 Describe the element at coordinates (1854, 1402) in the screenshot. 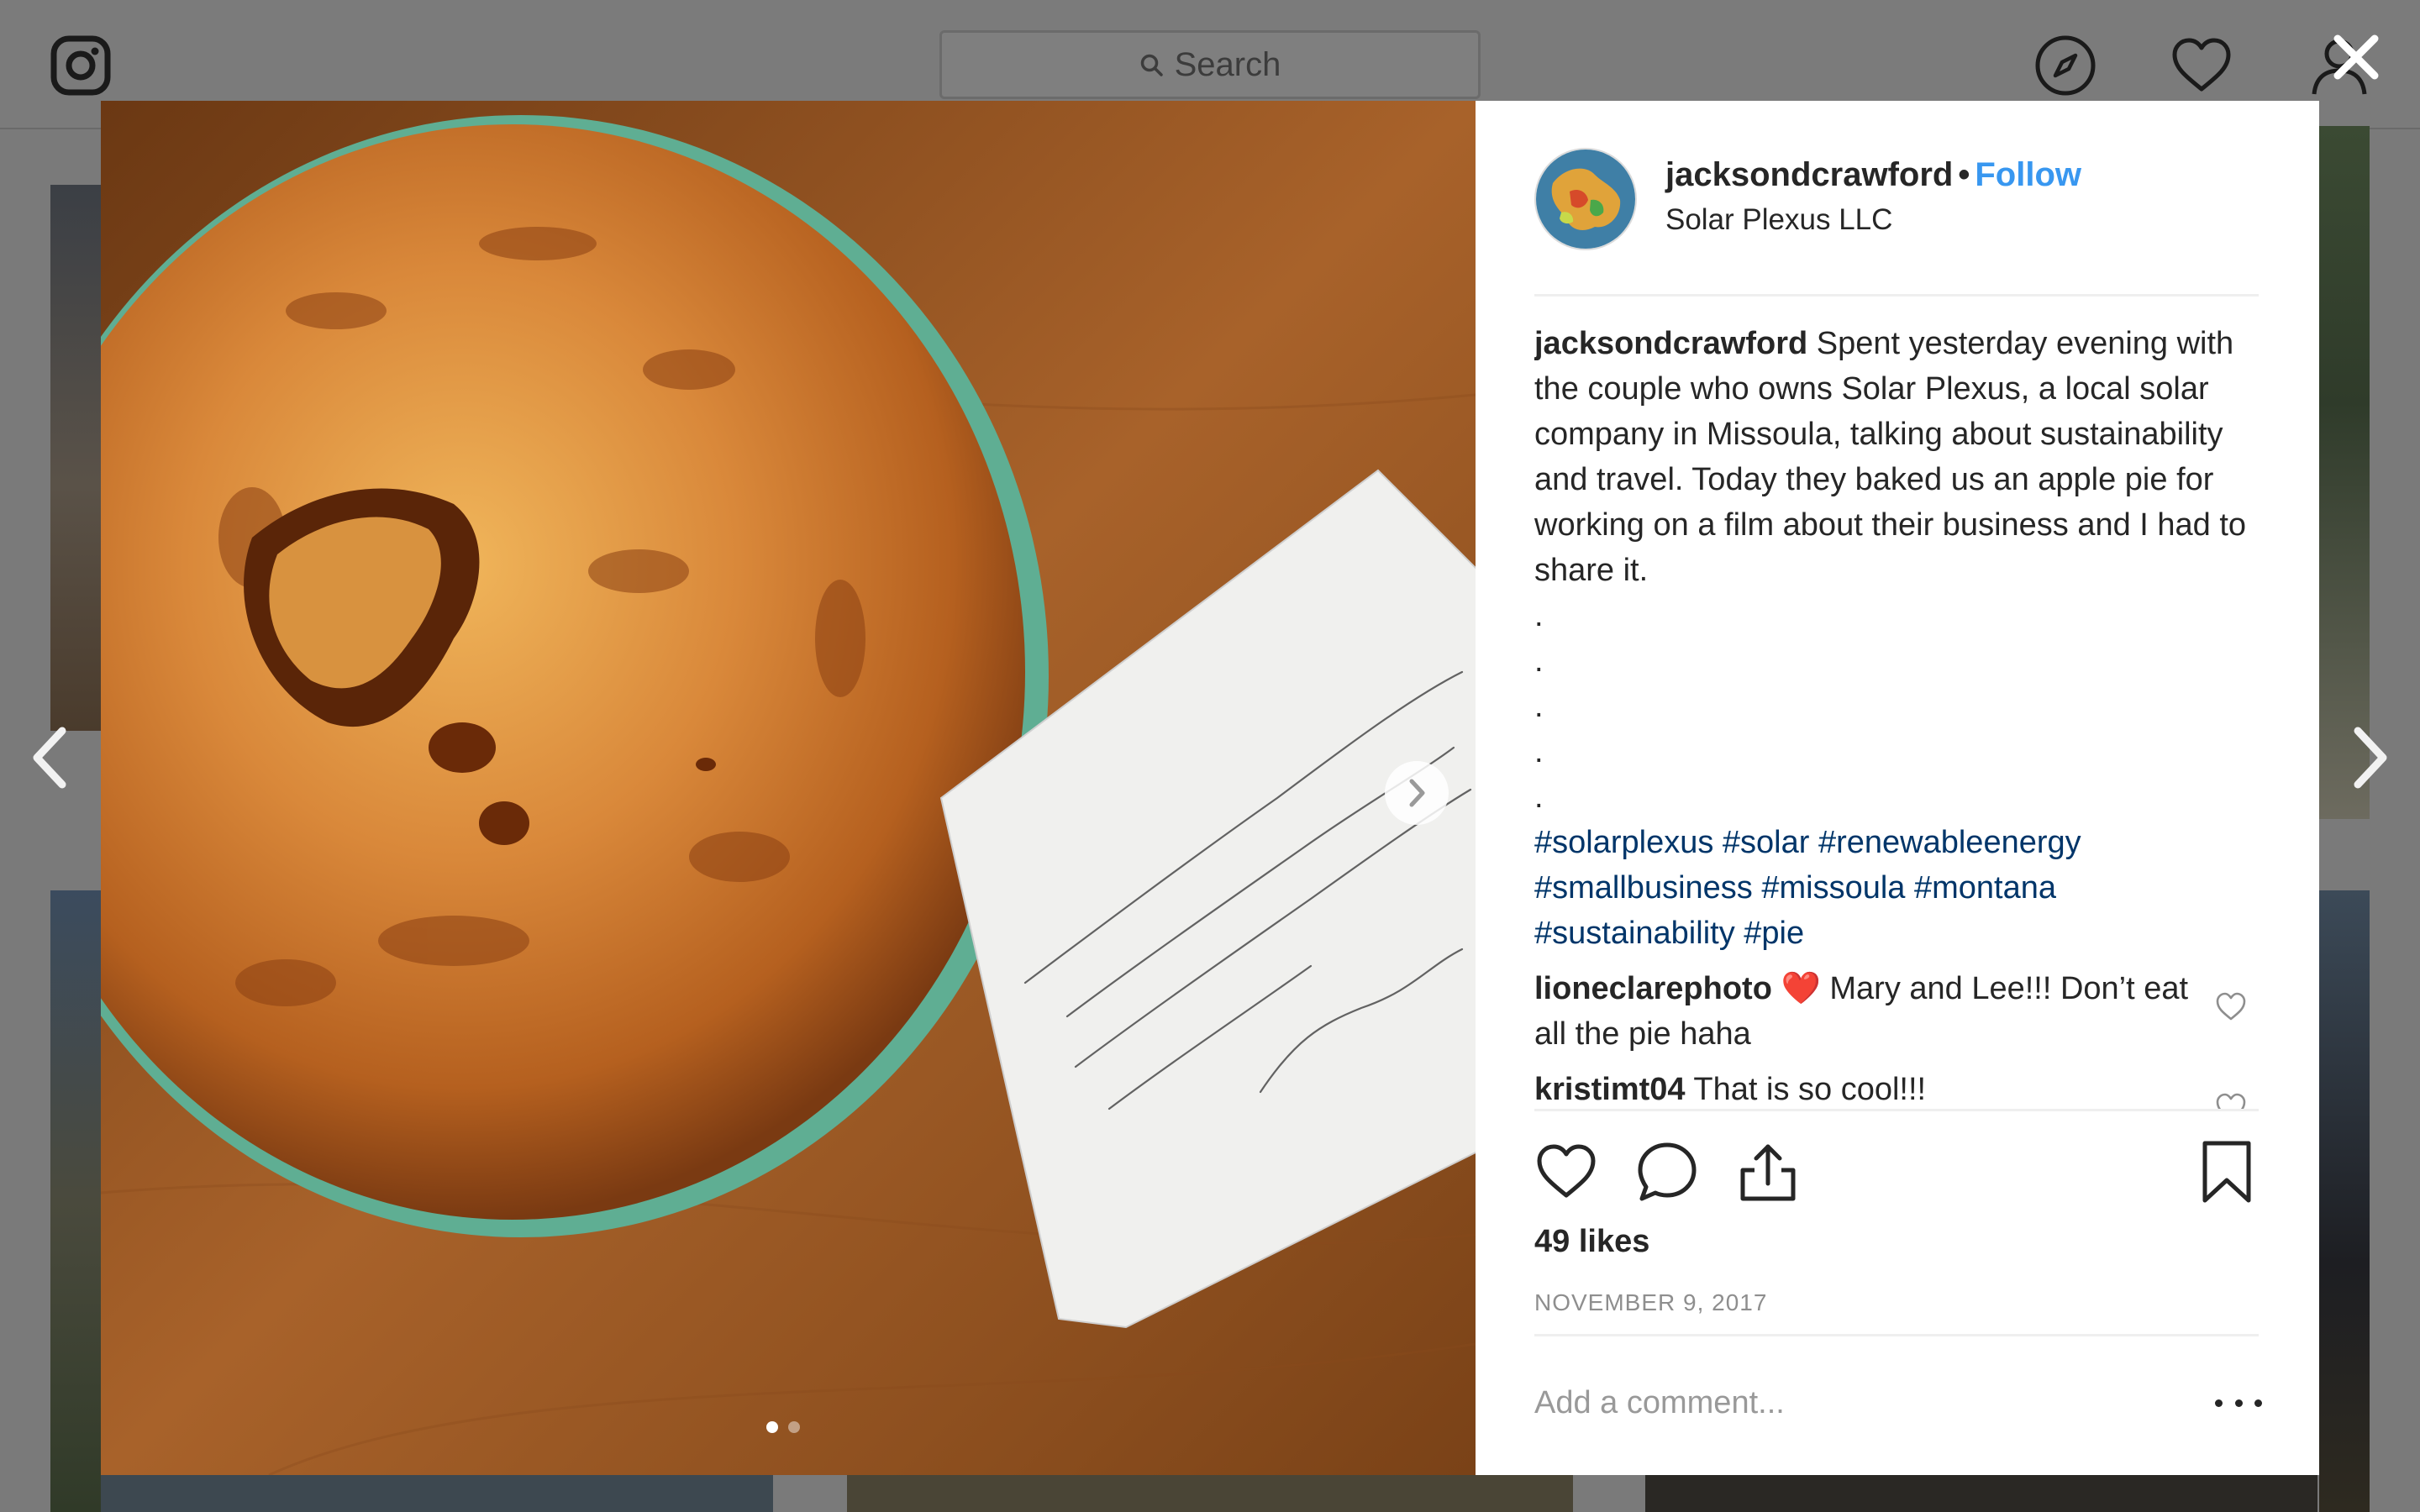

I see `add-comment-input` at that location.